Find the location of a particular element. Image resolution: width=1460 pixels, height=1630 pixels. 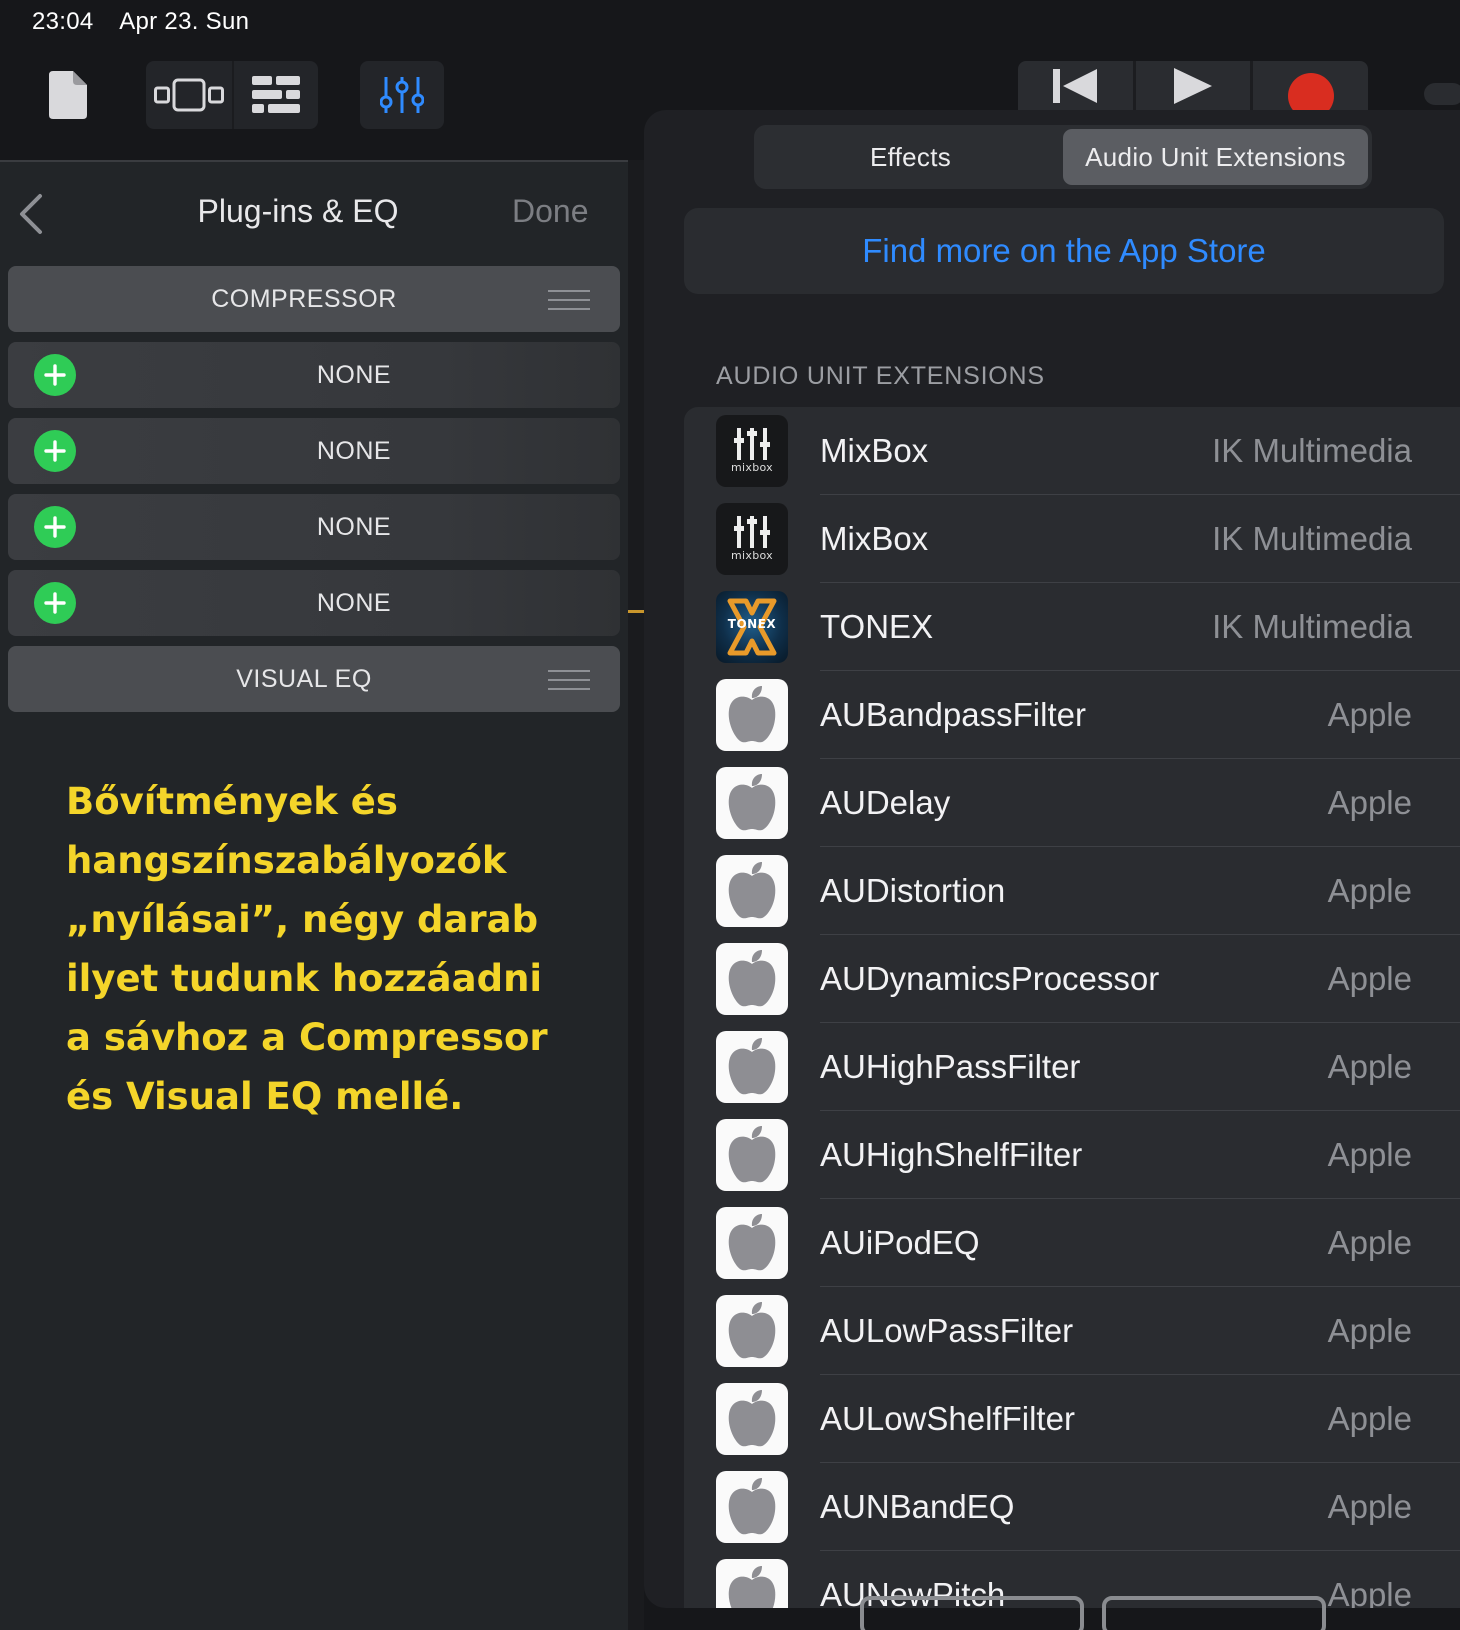

visual-eq-slot: VISUAL EQ is located at coordinates (314, 679).